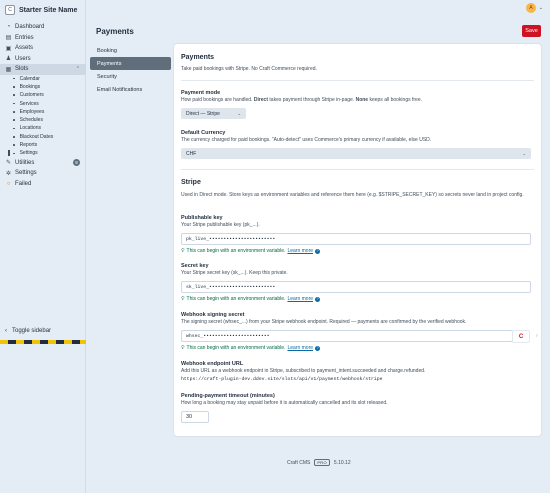  What do you see at coordinates (342, 462) in the screenshot?
I see `footer-version: 5.10.12` at bounding box center [342, 462].